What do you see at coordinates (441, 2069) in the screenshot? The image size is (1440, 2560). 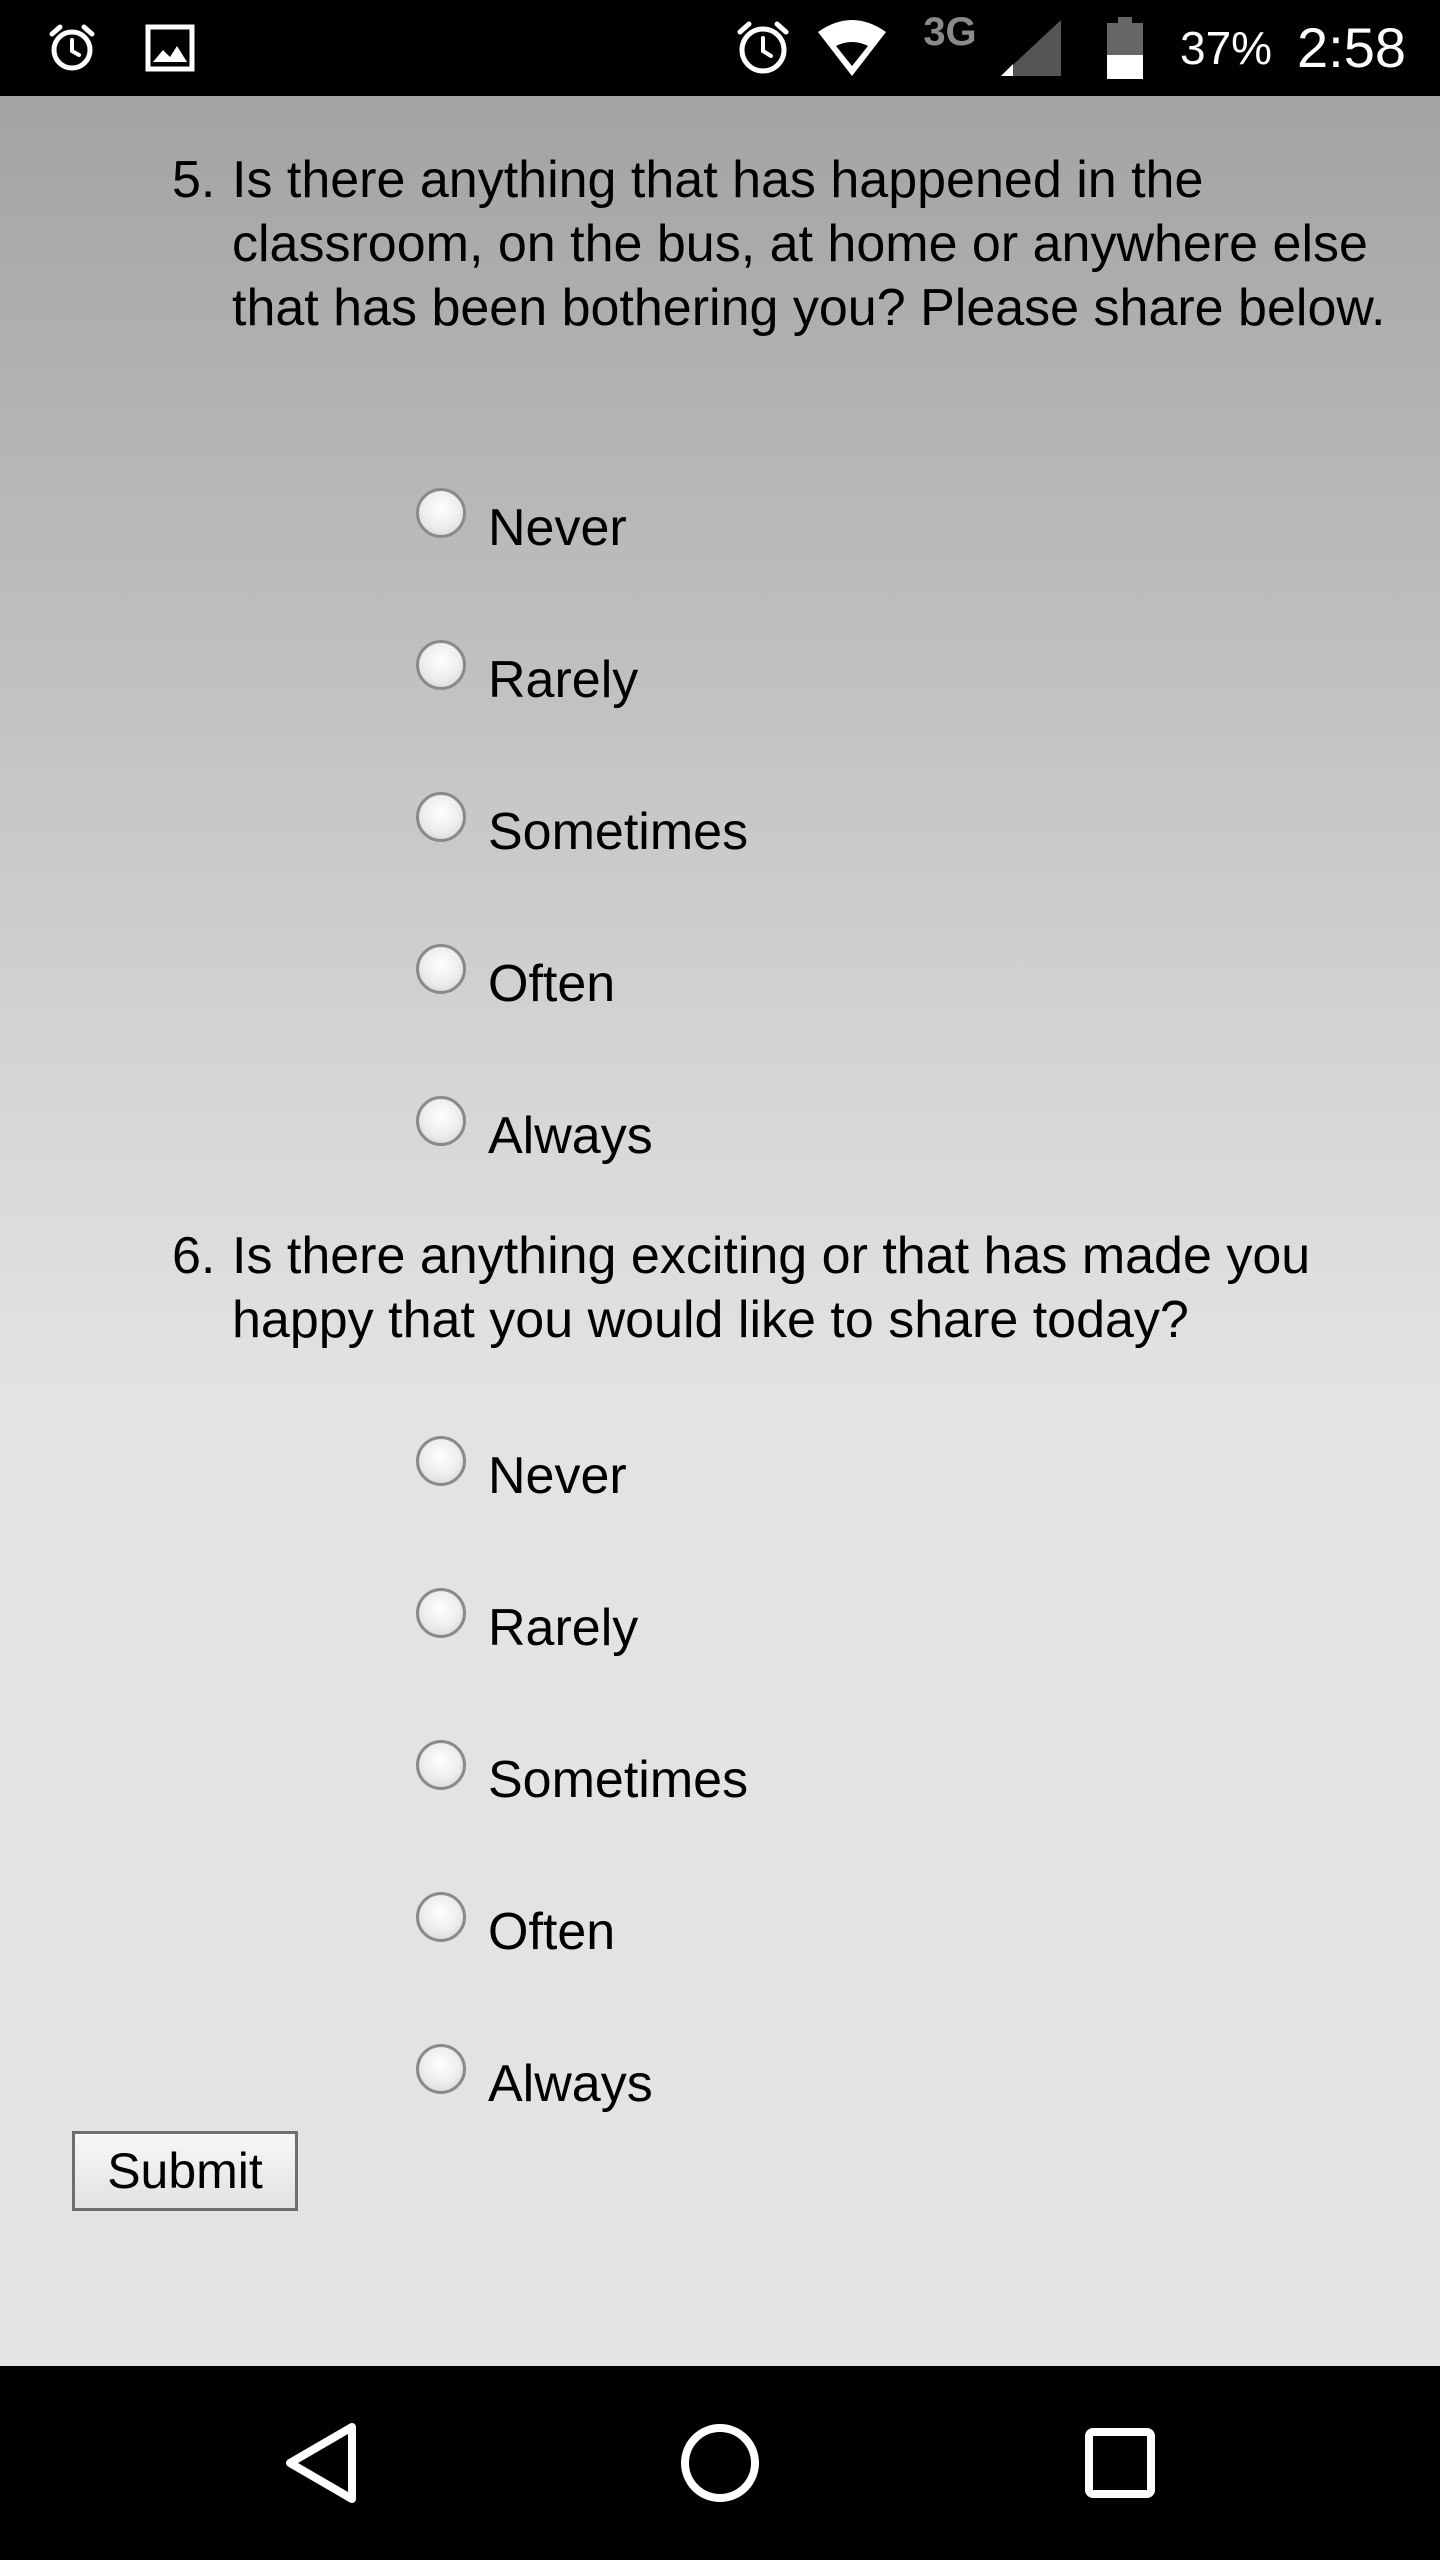 I see `q6-always-radio` at bounding box center [441, 2069].